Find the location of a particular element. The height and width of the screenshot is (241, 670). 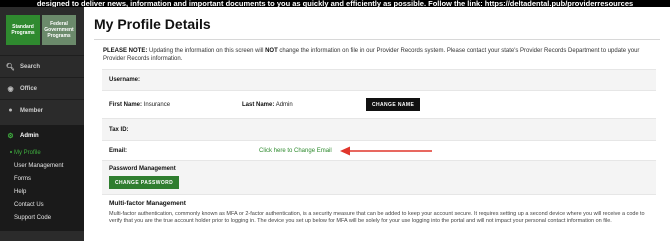

username-row: Username: is located at coordinates (379, 79).